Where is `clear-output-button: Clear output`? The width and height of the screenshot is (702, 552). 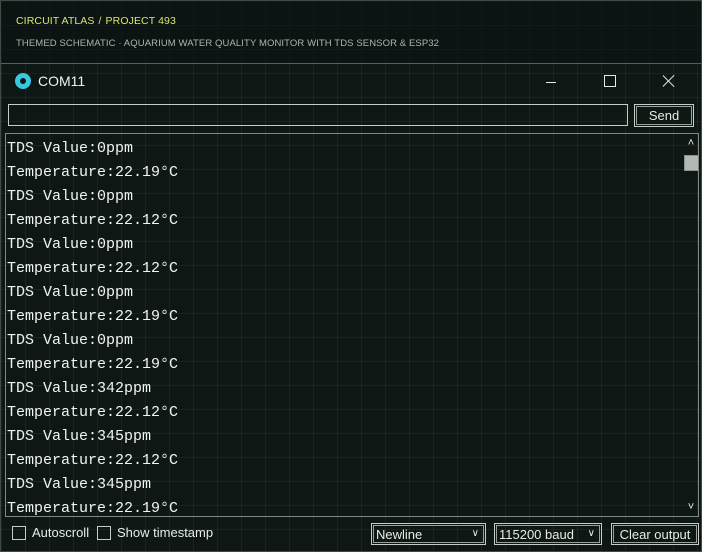 clear-output-button: Clear output is located at coordinates (655, 534).